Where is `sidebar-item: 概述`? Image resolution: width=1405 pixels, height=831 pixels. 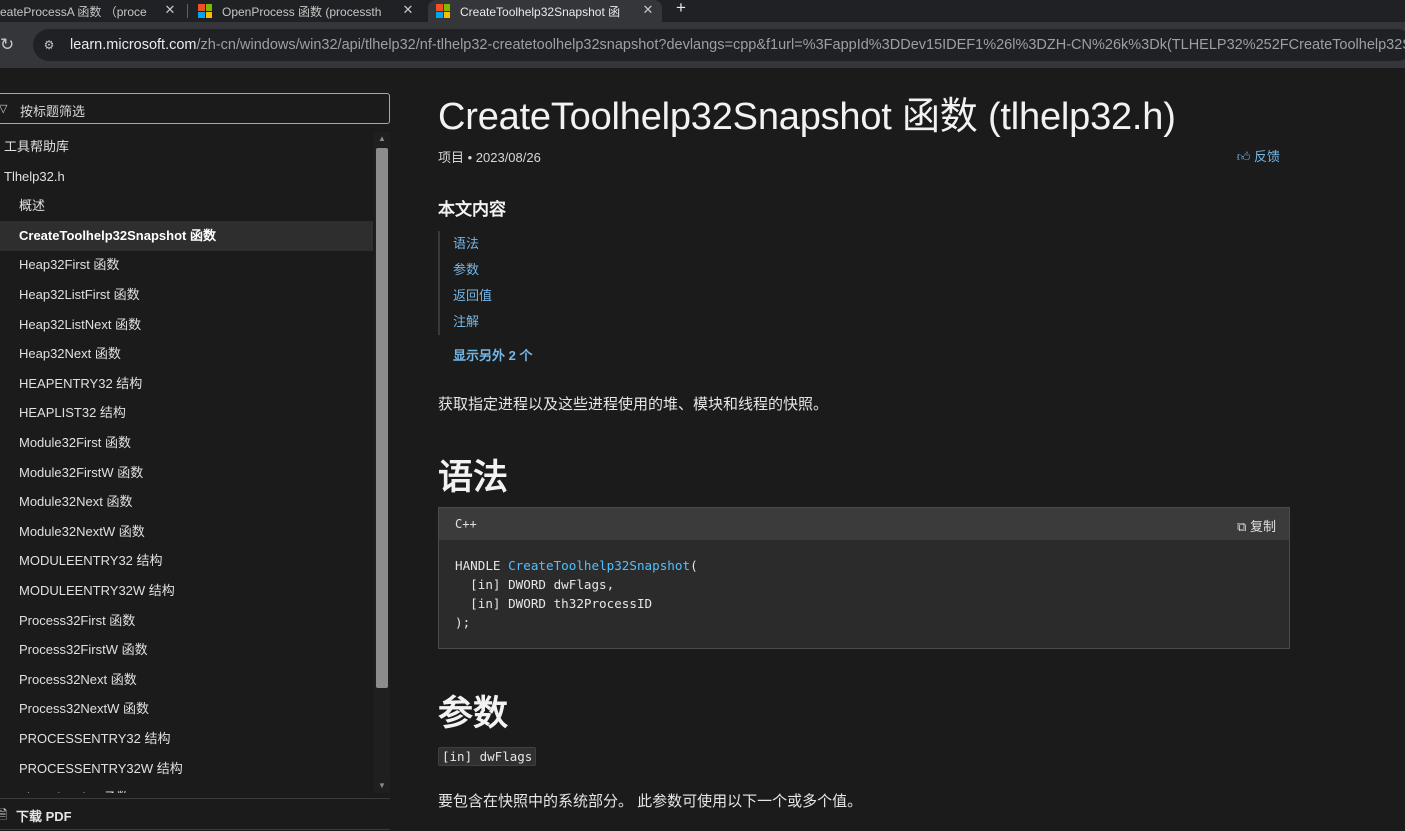 sidebar-item: 概述 is located at coordinates (186, 206).